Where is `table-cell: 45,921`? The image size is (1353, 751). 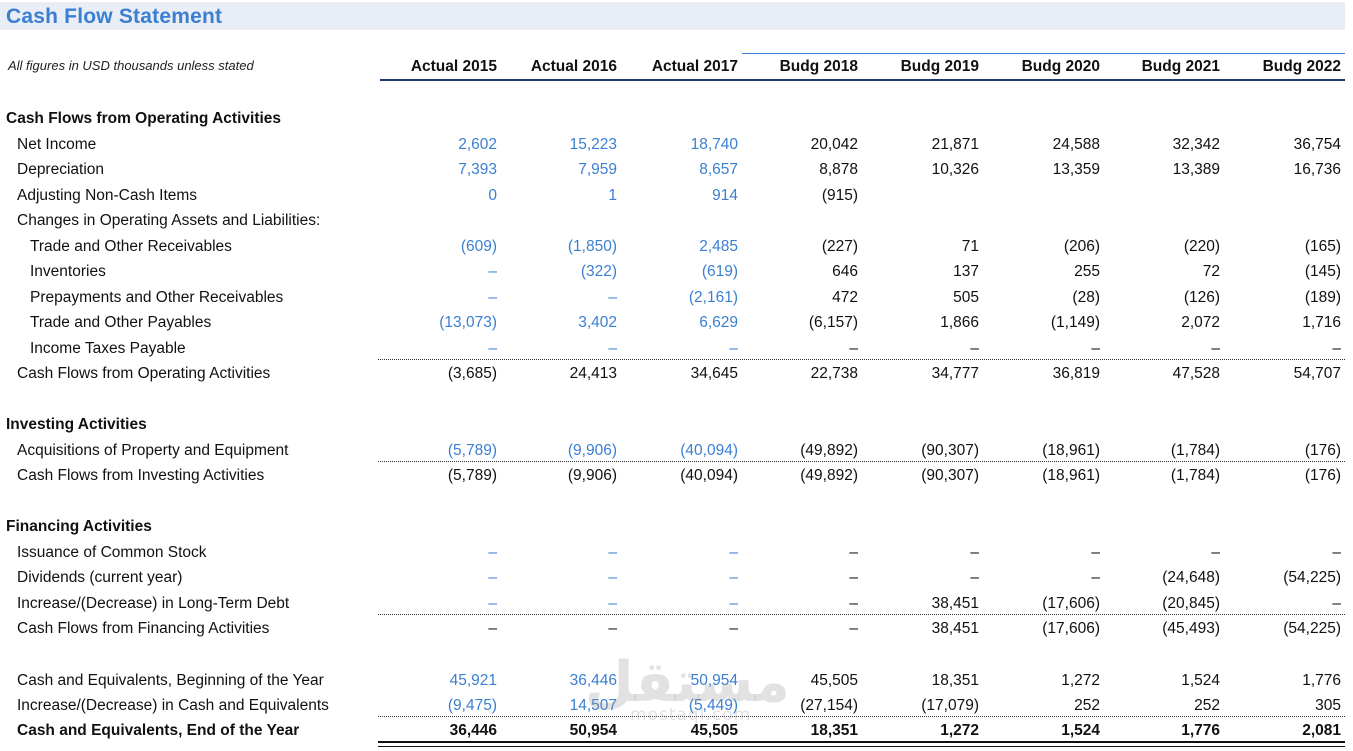
table-cell: 45,921 is located at coordinates (473, 680).